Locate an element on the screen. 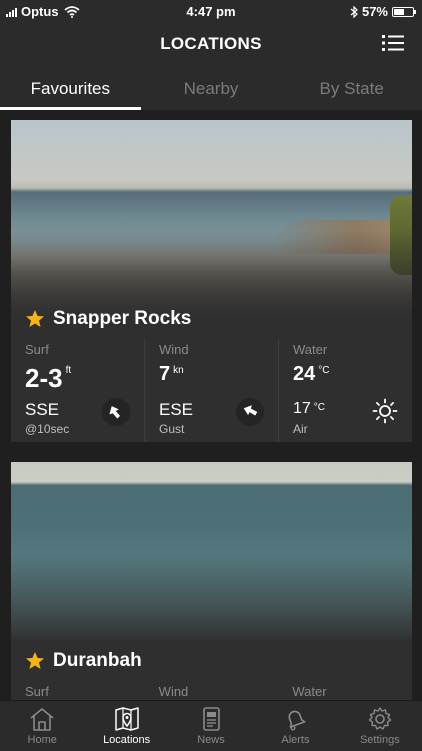  location-title-row: Snapper Rocks is located at coordinates (108, 319).